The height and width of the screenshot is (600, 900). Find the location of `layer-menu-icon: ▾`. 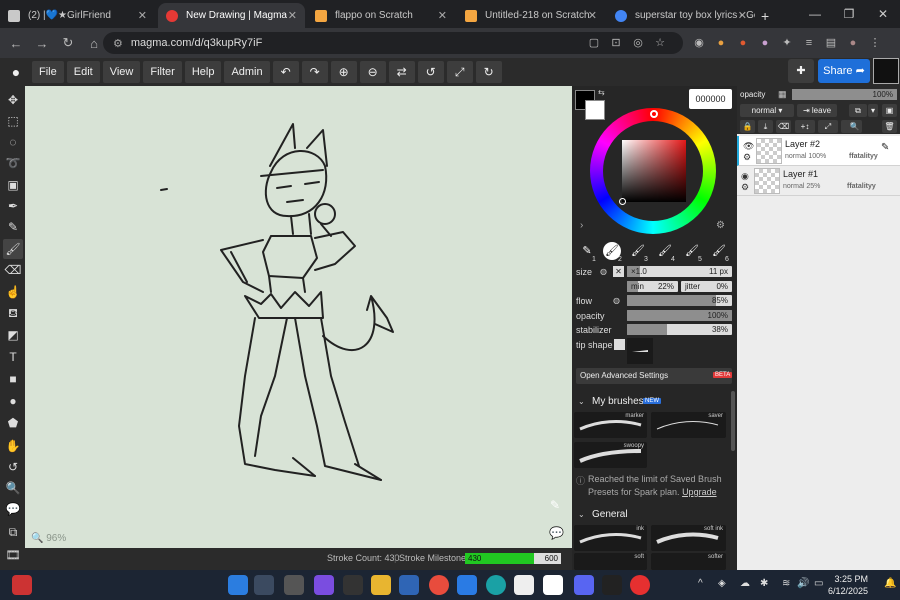

layer-menu-icon: ▾ is located at coordinates (873, 110).